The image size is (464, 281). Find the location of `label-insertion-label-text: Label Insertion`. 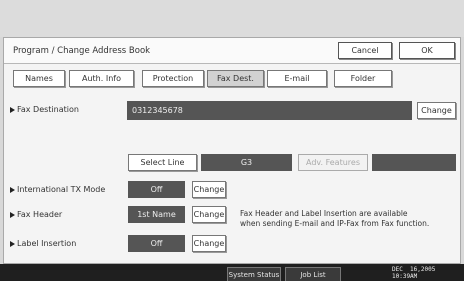

label-insertion-label-text: Label Insertion is located at coordinates (47, 243).